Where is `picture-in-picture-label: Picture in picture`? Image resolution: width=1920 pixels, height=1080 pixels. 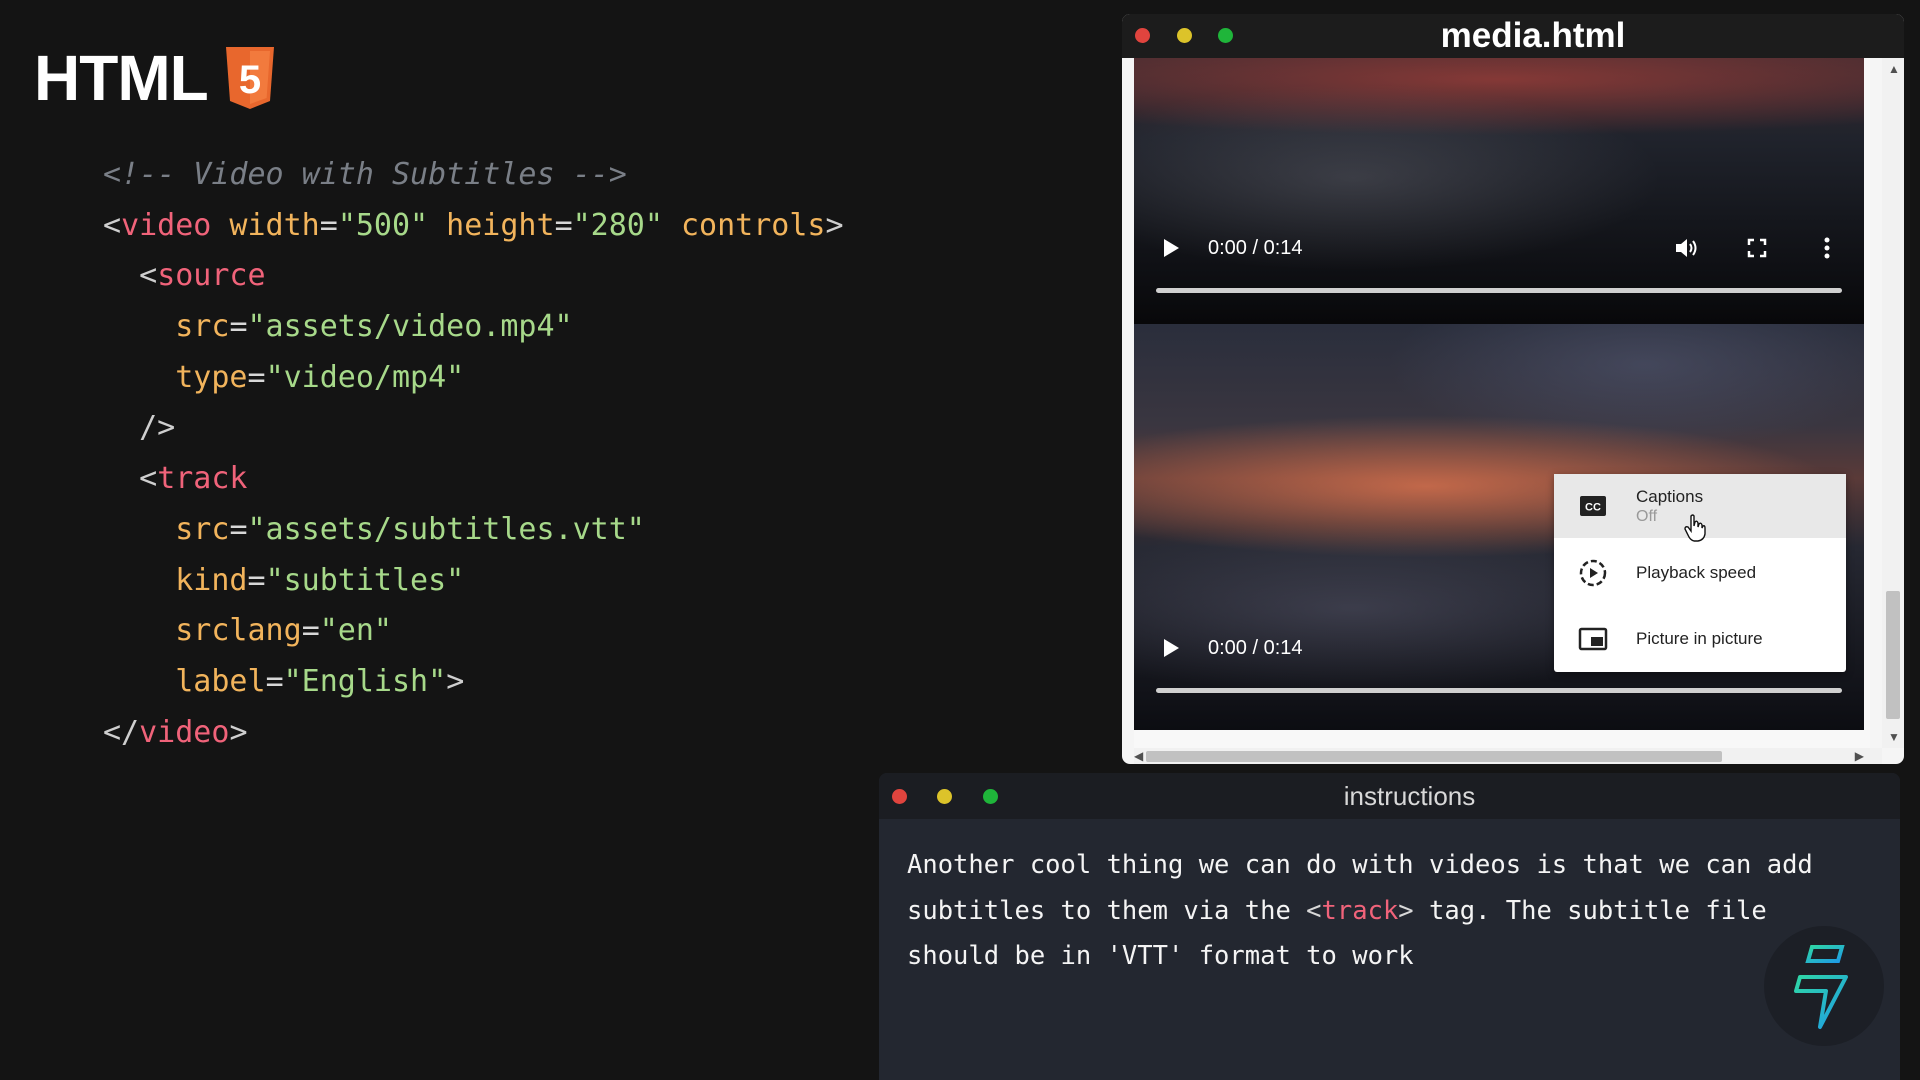
picture-in-picture-label: Picture in picture is located at coordinates (1699, 638).